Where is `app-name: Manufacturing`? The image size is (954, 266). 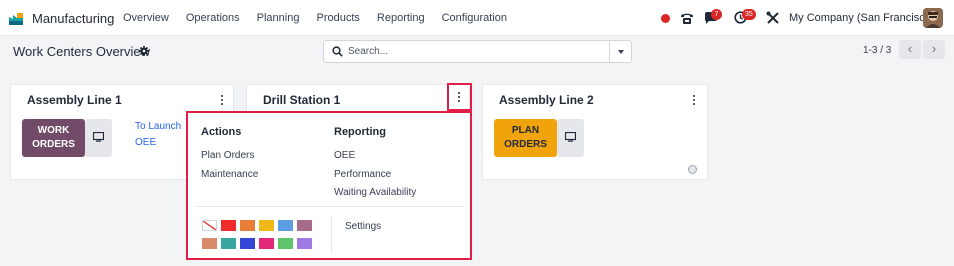 app-name: Manufacturing is located at coordinates (73, 18).